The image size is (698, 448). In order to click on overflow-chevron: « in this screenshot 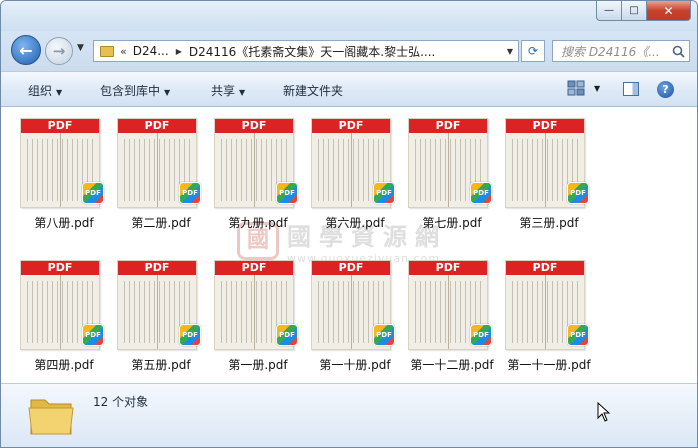, I will do `click(123, 51)`.